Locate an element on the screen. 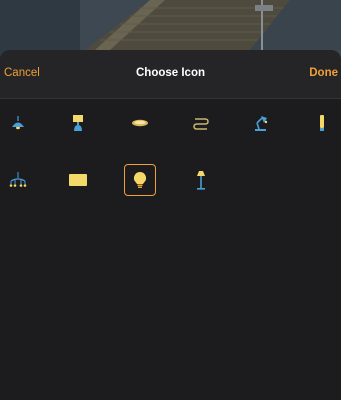 This screenshot has height=400, width=341. light-panel-icon is located at coordinates (78, 180).